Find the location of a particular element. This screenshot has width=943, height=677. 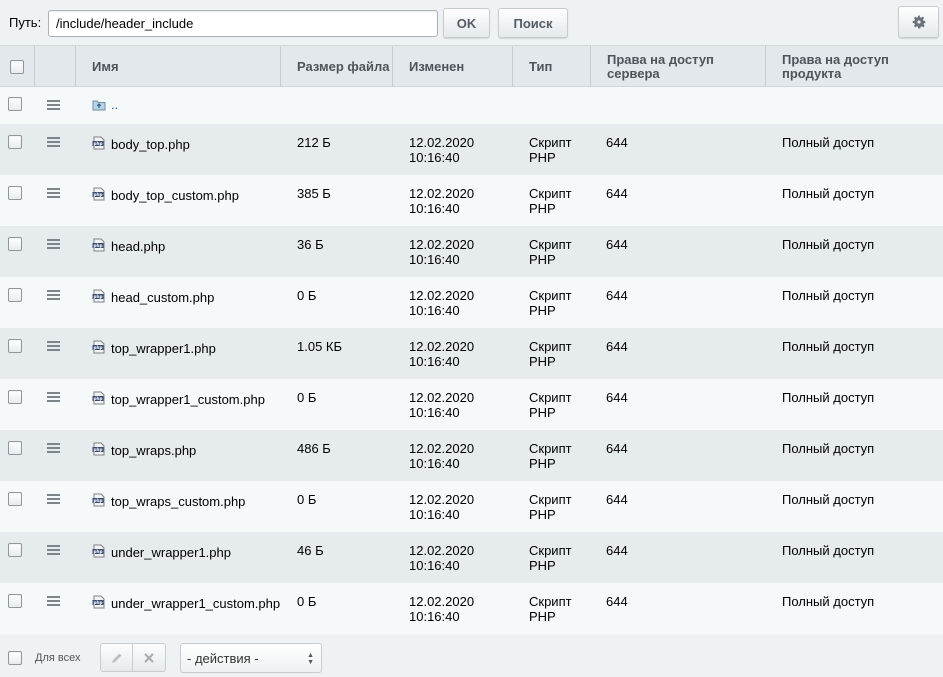

file-name: body_top_custom.php is located at coordinates (175, 195).